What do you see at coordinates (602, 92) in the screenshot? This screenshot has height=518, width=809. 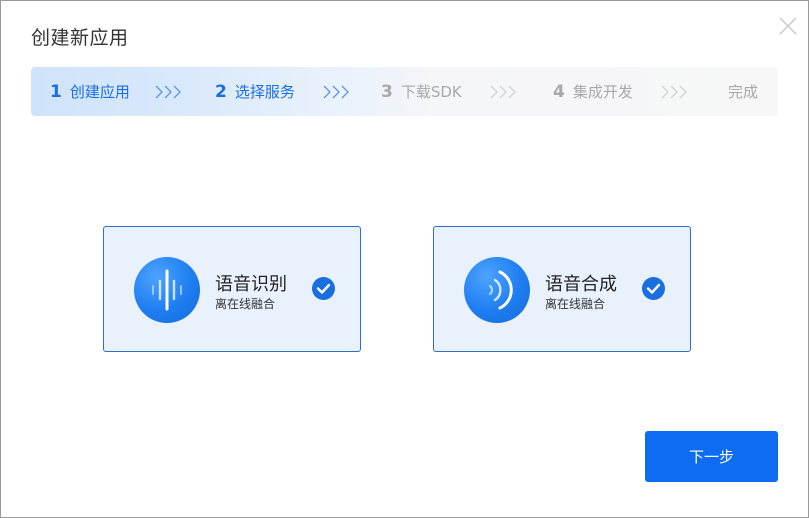 I see `step-label: 集成开发` at bounding box center [602, 92].